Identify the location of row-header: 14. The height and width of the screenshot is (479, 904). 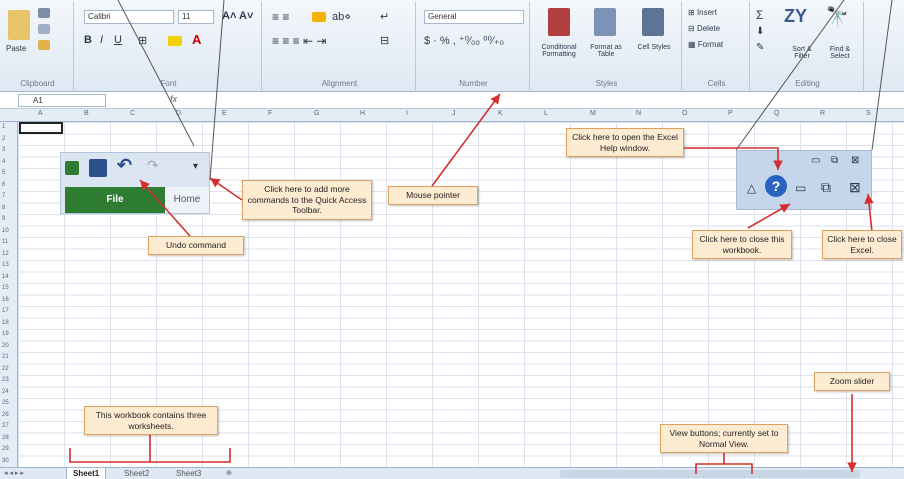
(5, 277).